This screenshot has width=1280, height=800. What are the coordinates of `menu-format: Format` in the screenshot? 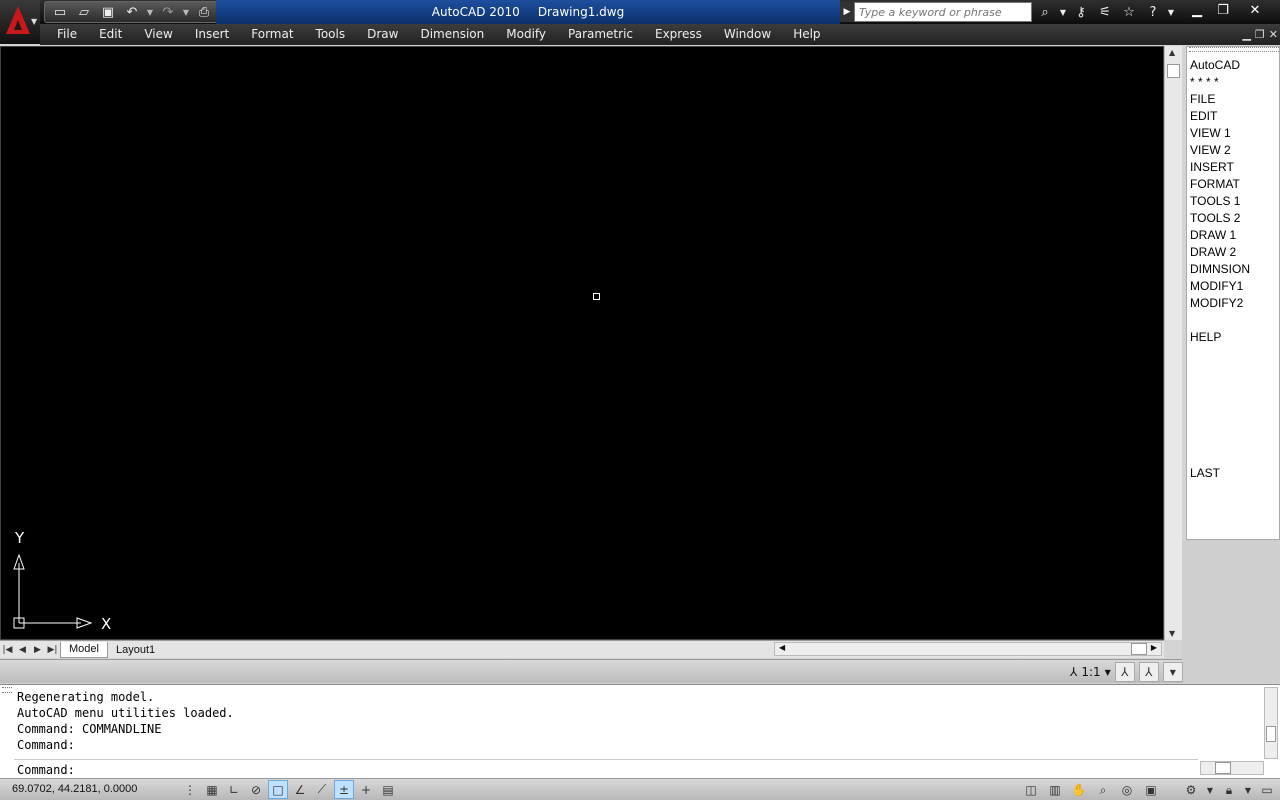 It's located at (272, 34).